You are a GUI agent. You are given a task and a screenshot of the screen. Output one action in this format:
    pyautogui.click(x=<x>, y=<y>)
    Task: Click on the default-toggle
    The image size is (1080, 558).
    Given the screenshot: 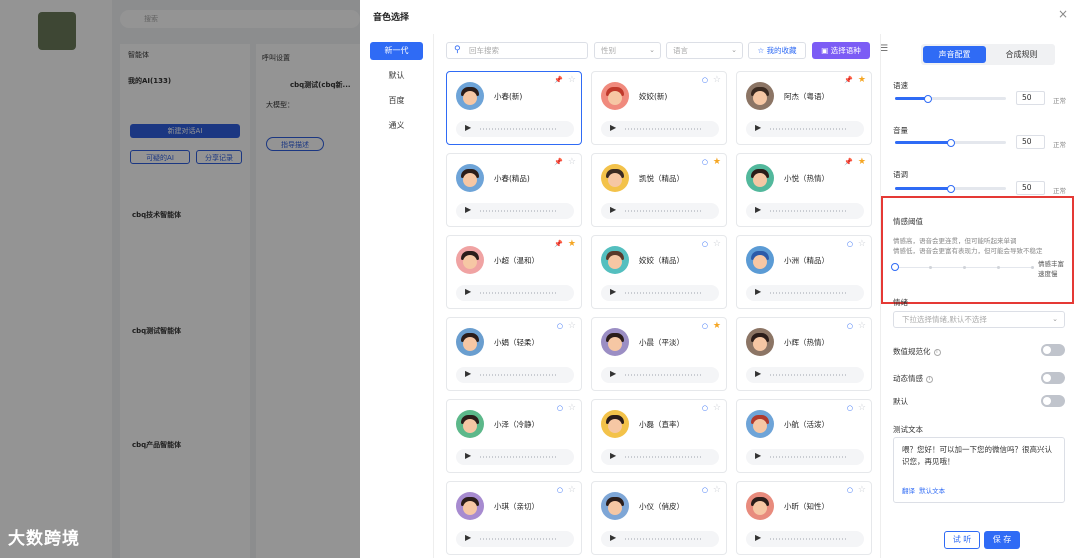 What is the action you would take?
    pyautogui.click(x=1053, y=401)
    